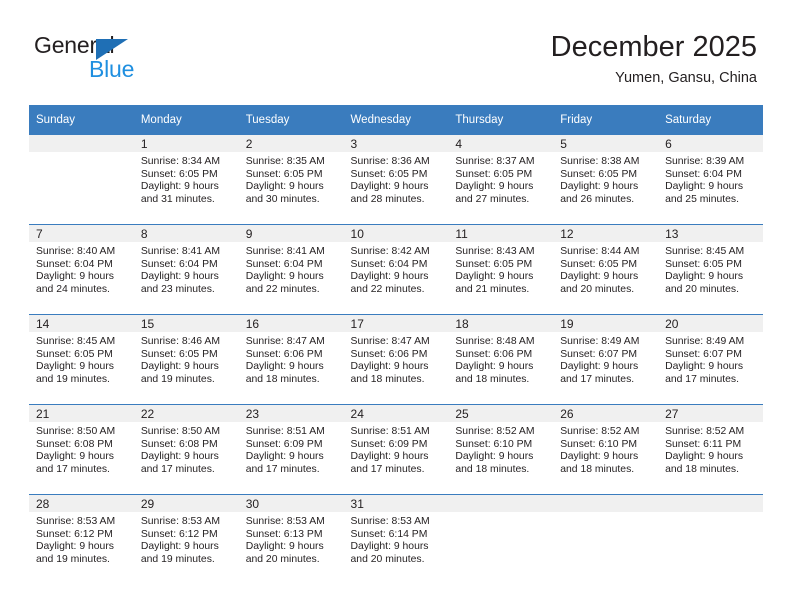 Image resolution: width=792 pixels, height=612 pixels. I want to click on sunset-time: Sunset: 6:12 PM, so click(179, 534).